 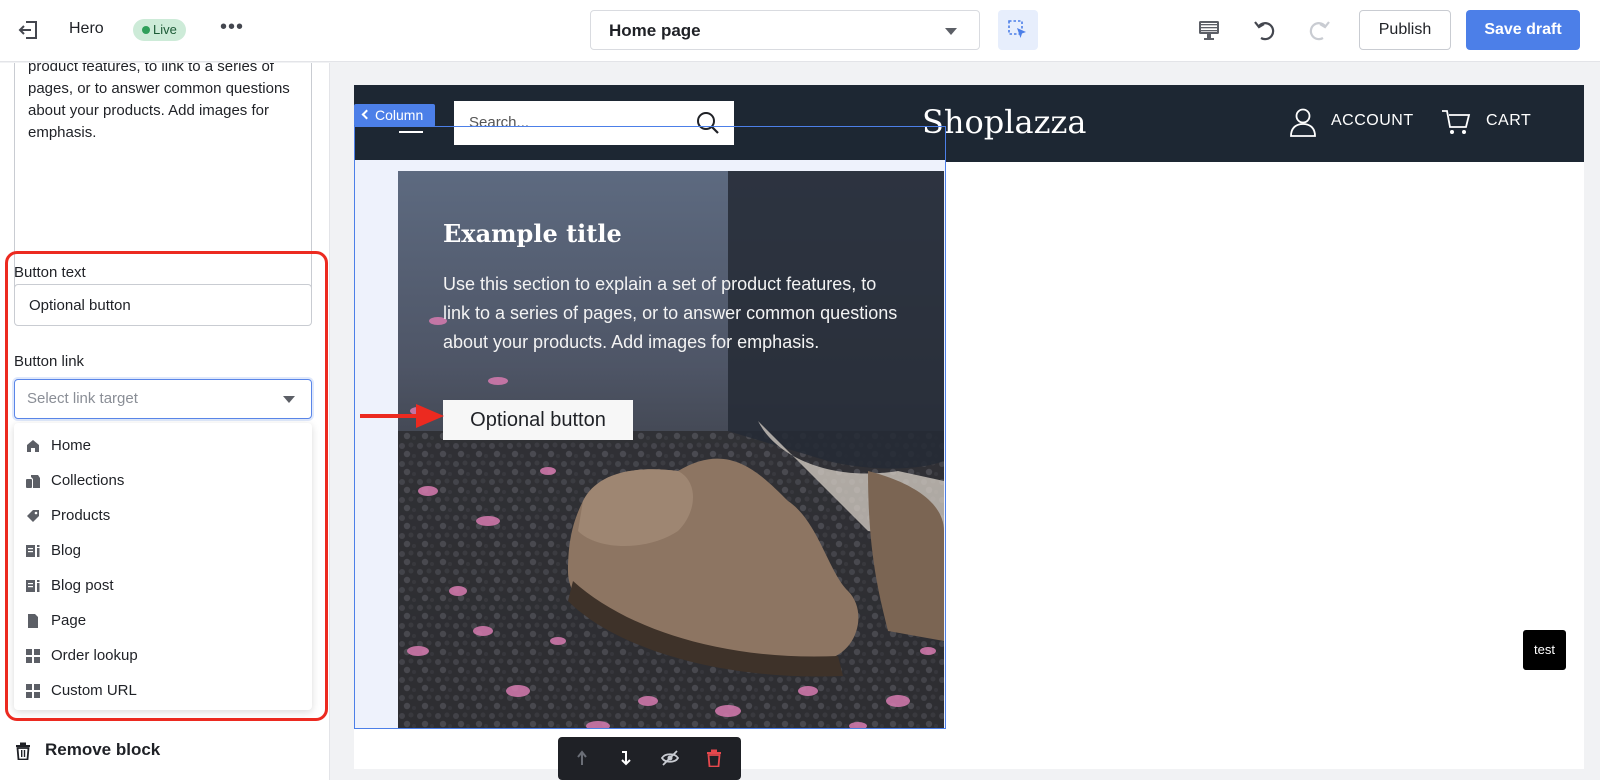 What do you see at coordinates (163, 586) in the screenshot?
I see `link-option-blog-post: Blog post` at bounding box center [163, 586].